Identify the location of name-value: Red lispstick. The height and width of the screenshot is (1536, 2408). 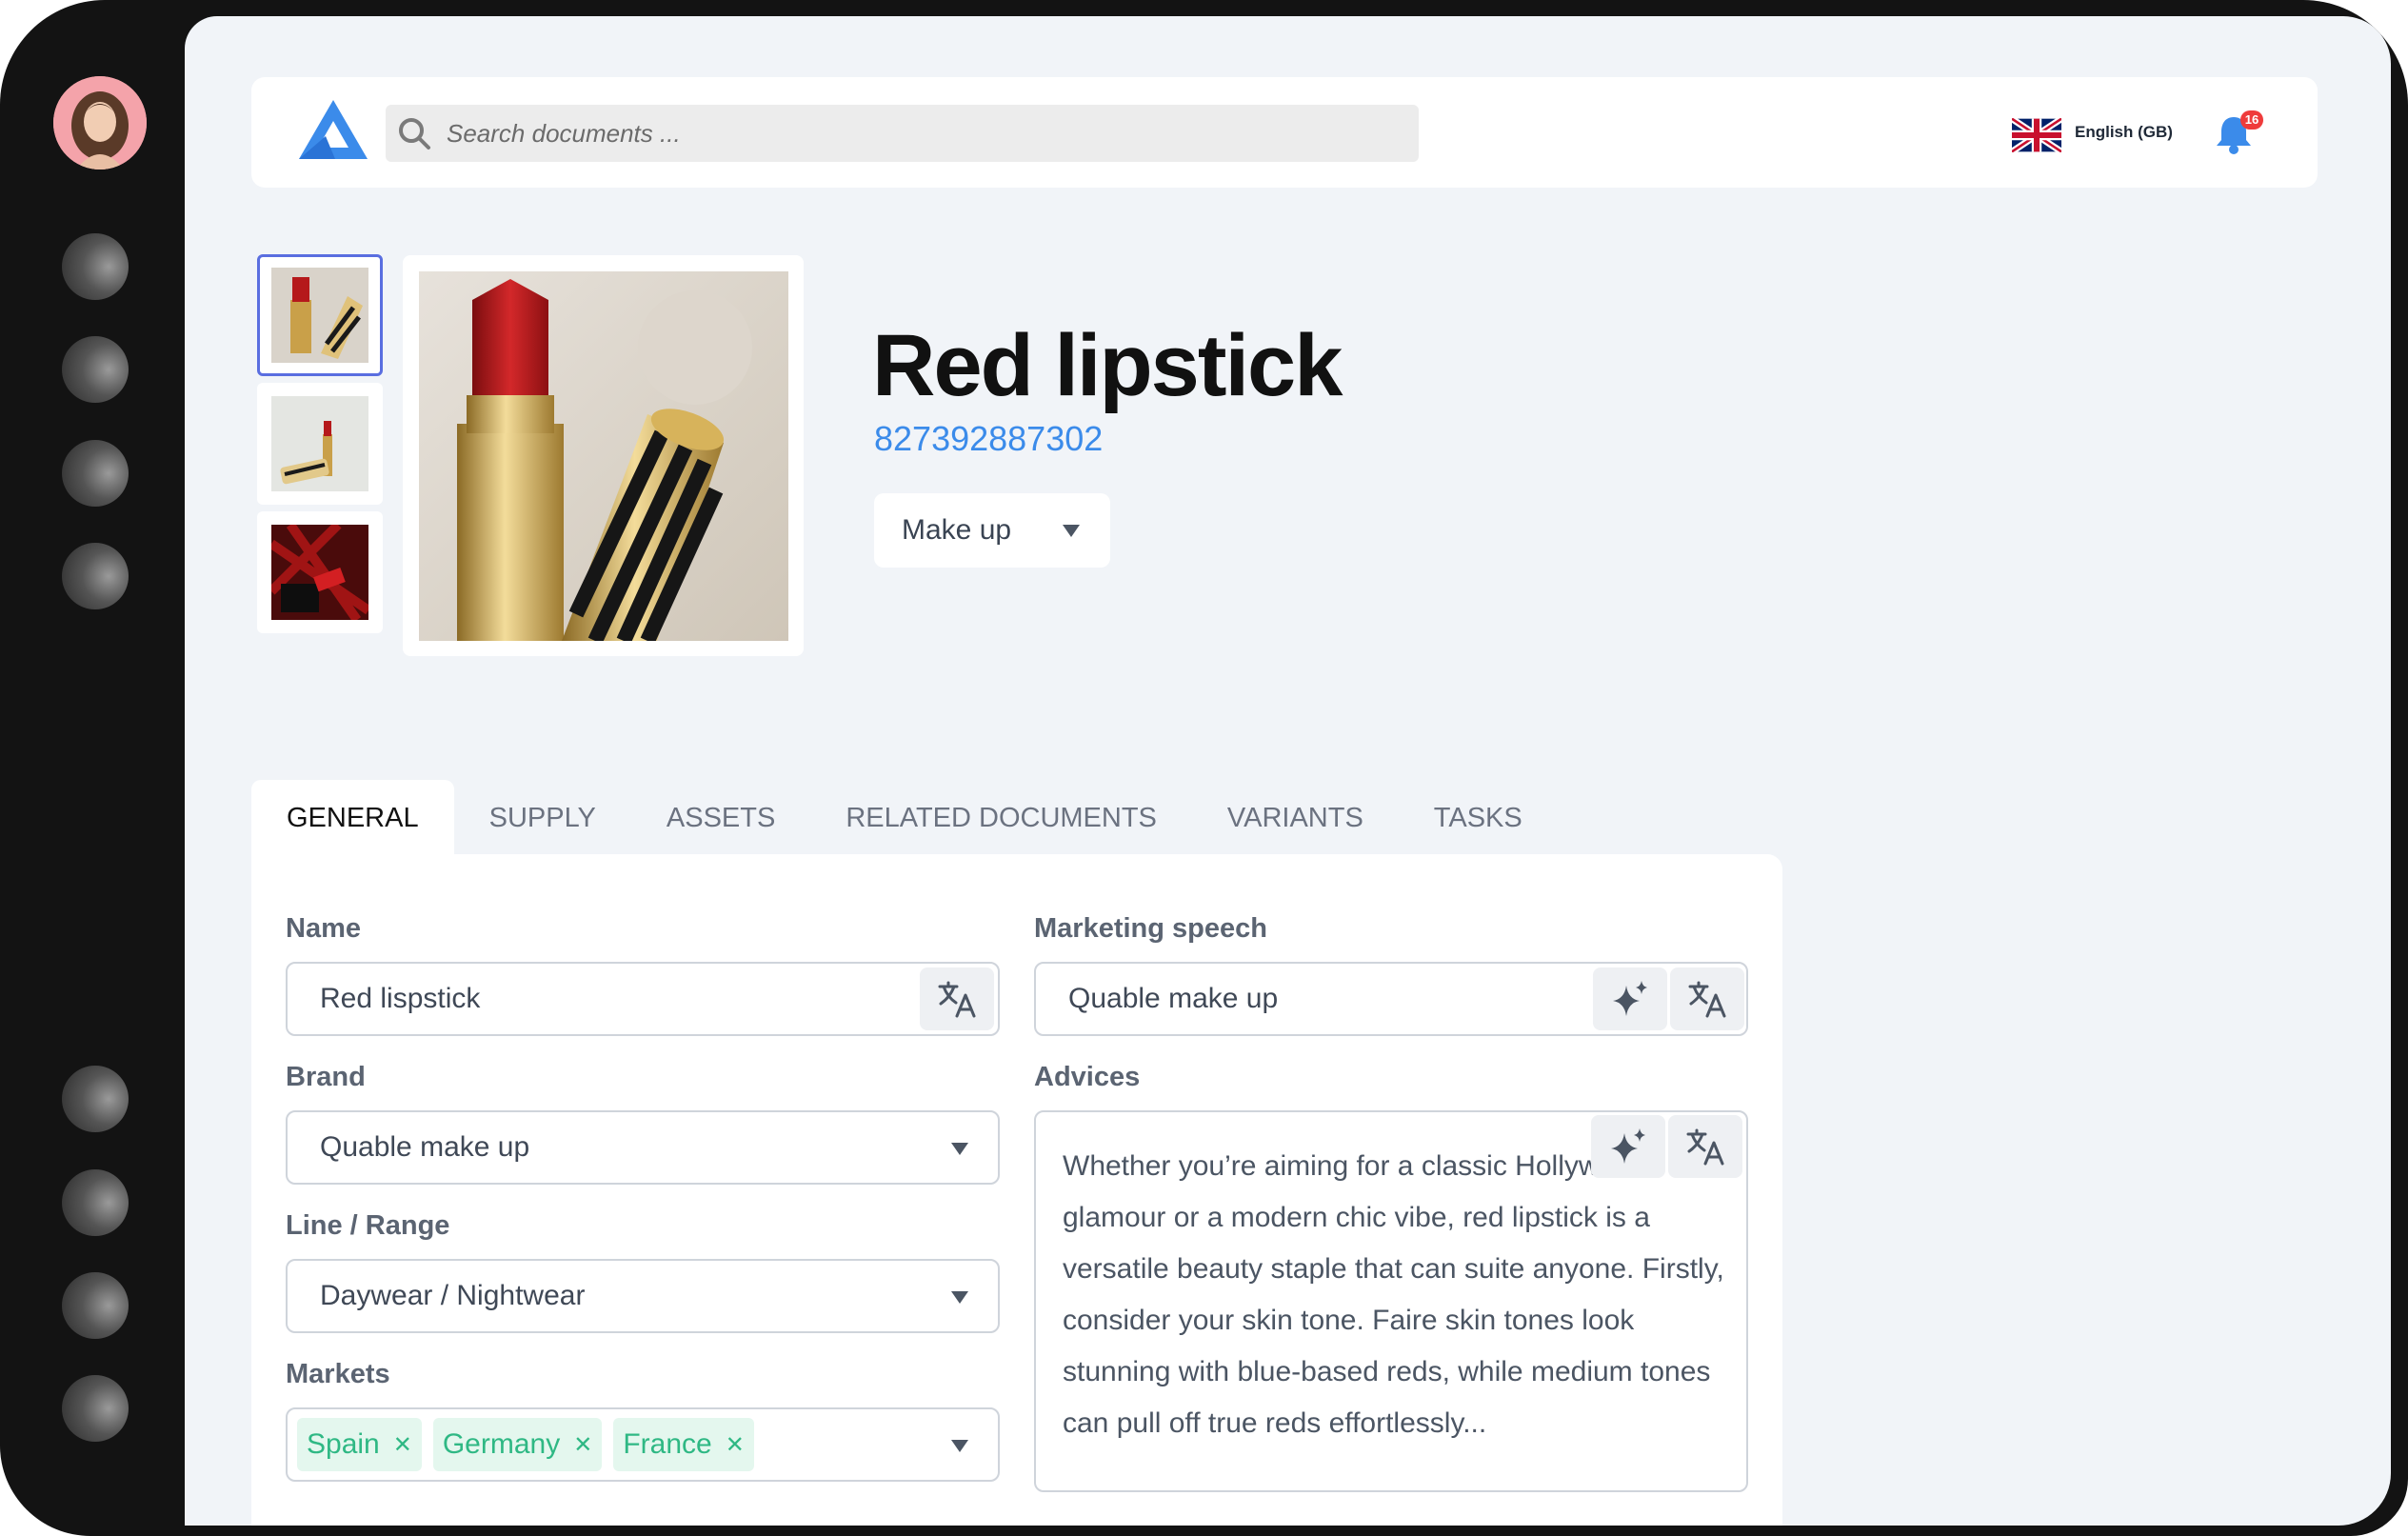
(400, 998).